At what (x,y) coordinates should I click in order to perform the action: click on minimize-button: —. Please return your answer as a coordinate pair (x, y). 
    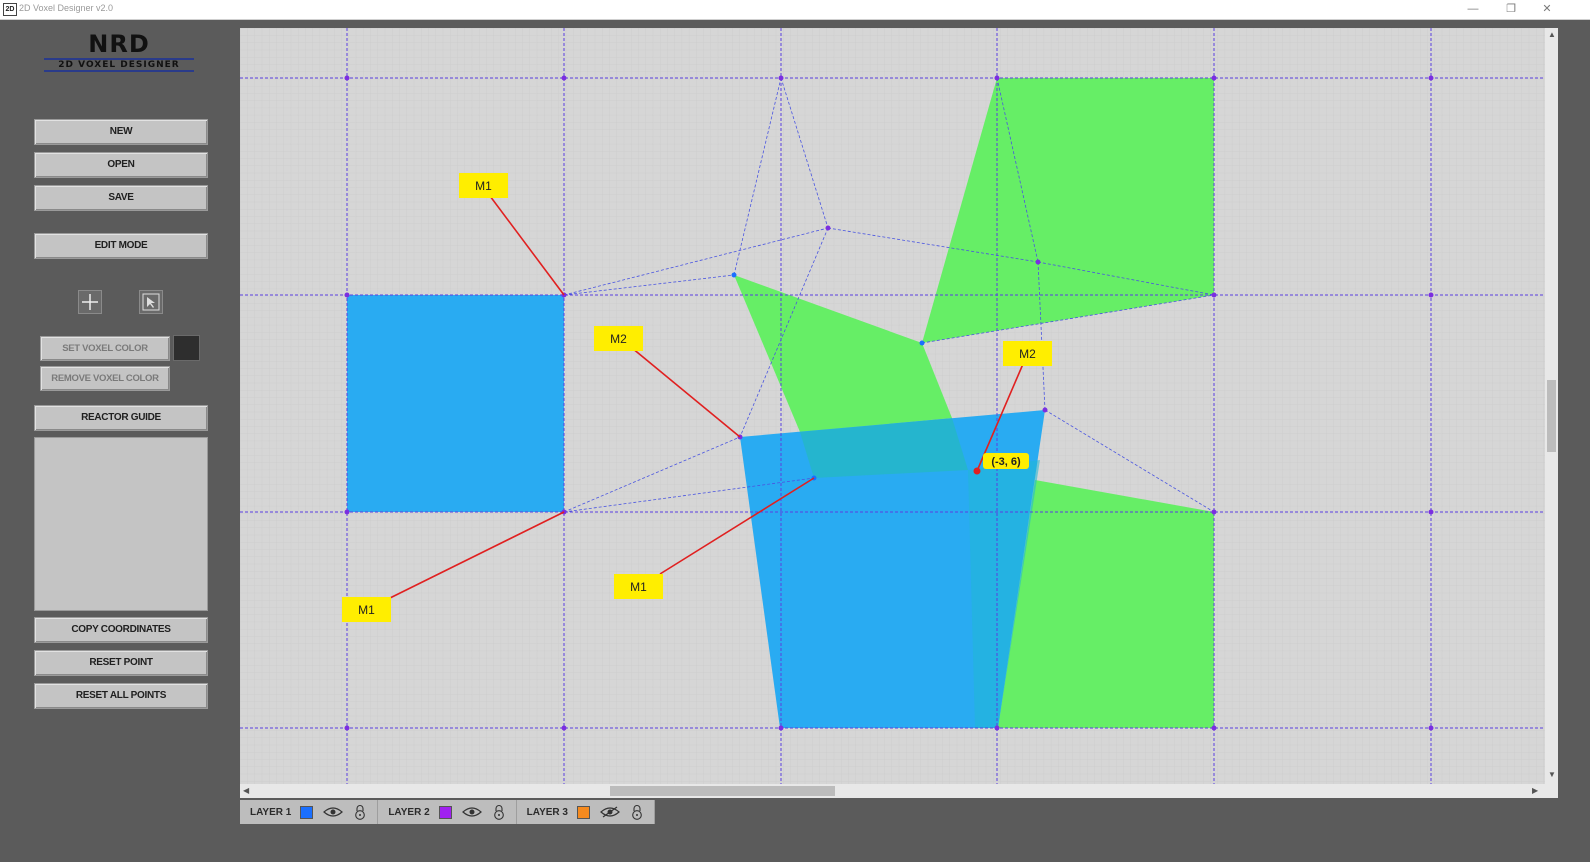
    Looking at the image, I should click on (1473, 9).